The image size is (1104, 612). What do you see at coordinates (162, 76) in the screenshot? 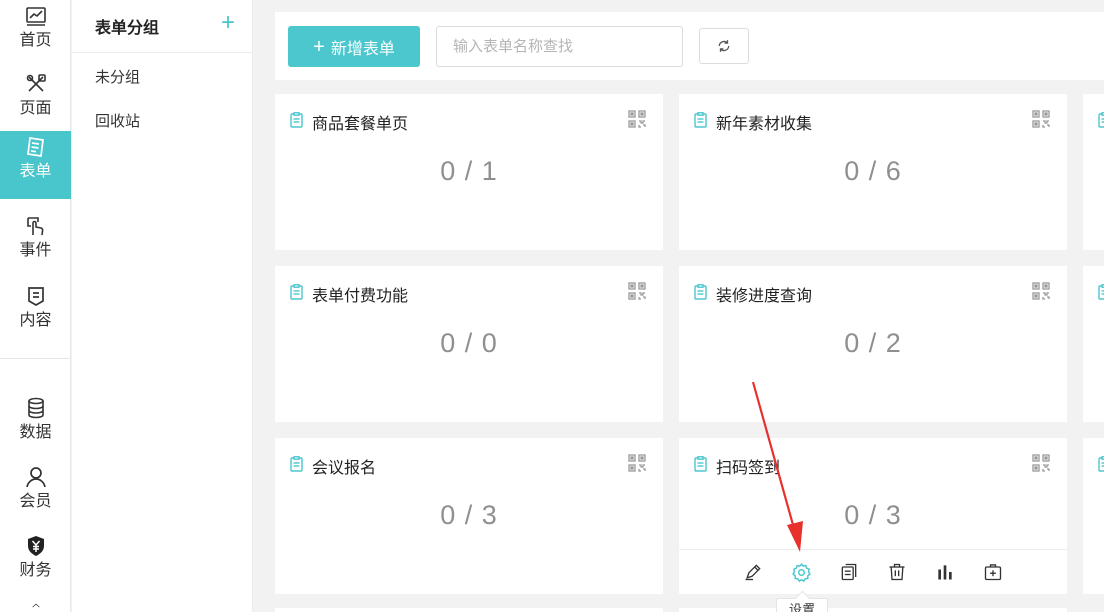
I see `group-item-ungrouped: 未分组` at bounding box center [162, 76].